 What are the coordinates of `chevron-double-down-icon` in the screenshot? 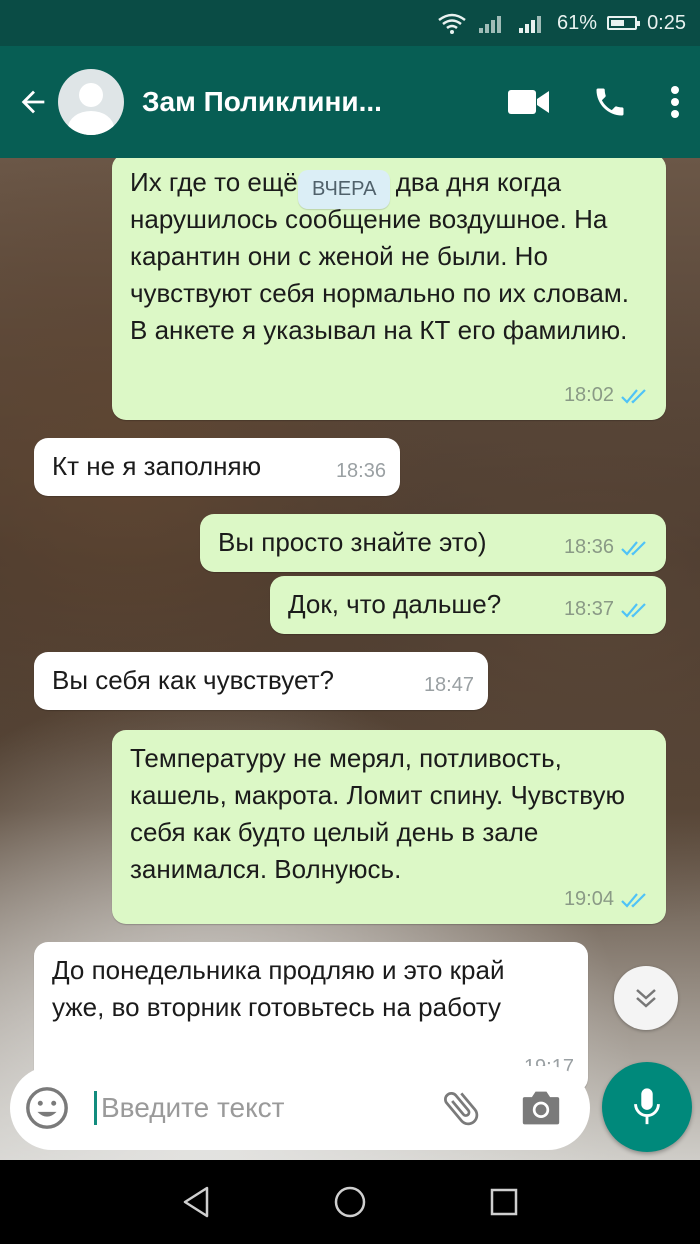 It's located at (646, 998).